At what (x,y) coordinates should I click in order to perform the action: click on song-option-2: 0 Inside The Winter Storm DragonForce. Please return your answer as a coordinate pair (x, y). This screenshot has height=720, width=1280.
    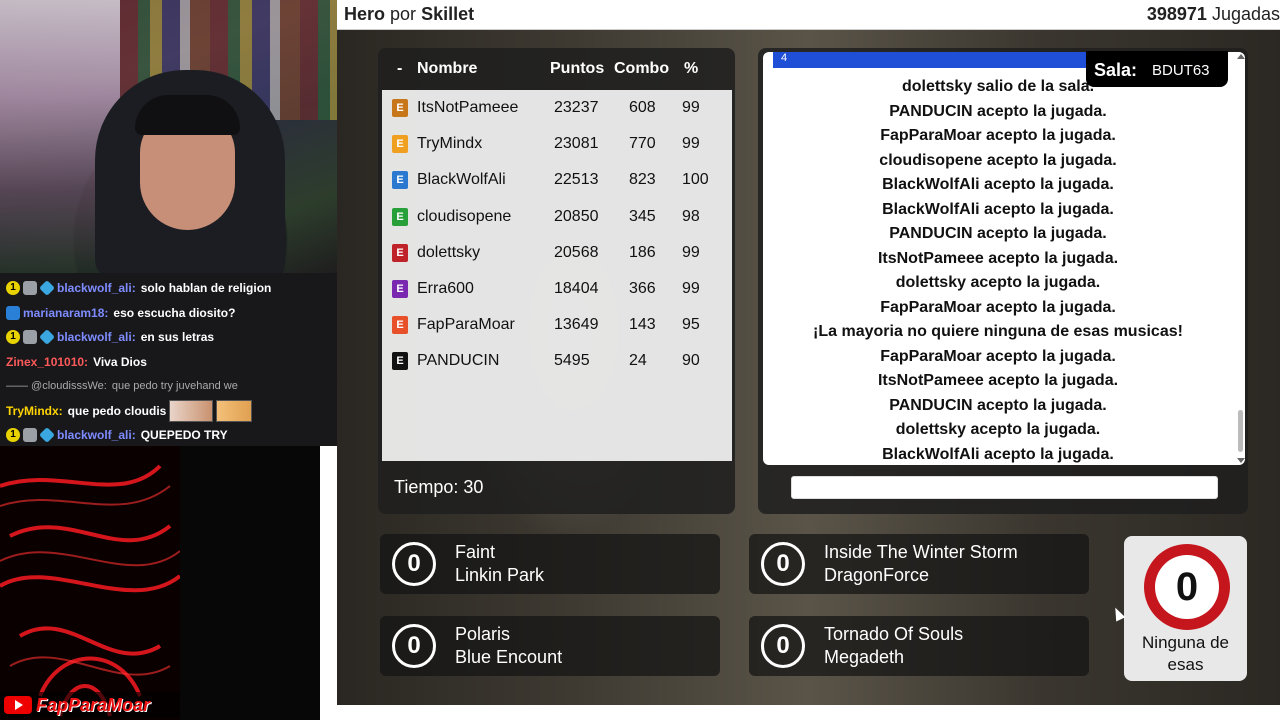
    Looking at the image, I should click on (919, 564).